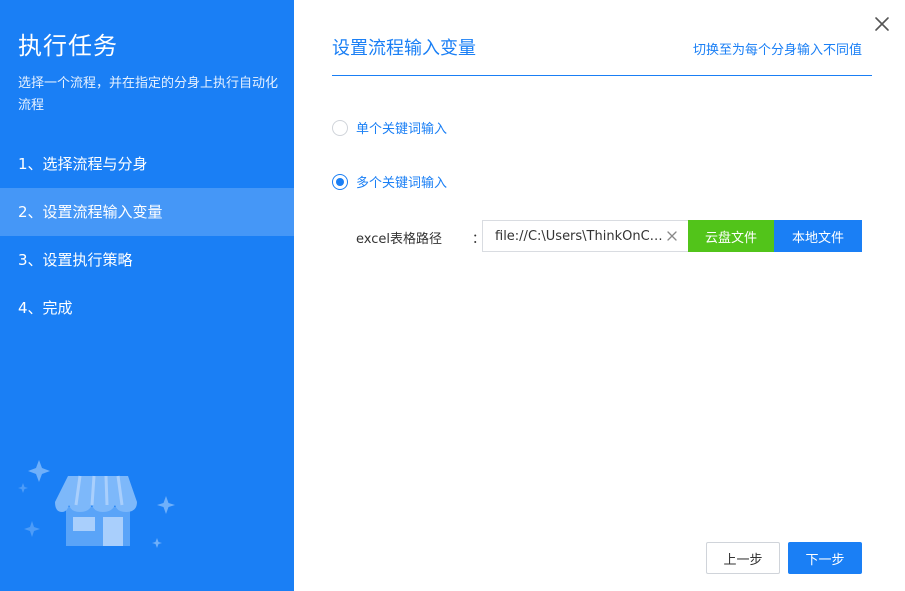  I want to click on step-list: 1、选择流程与分身 2、设置流程输入变量 3、设置执行策略 4、完成, so click(147, 236).